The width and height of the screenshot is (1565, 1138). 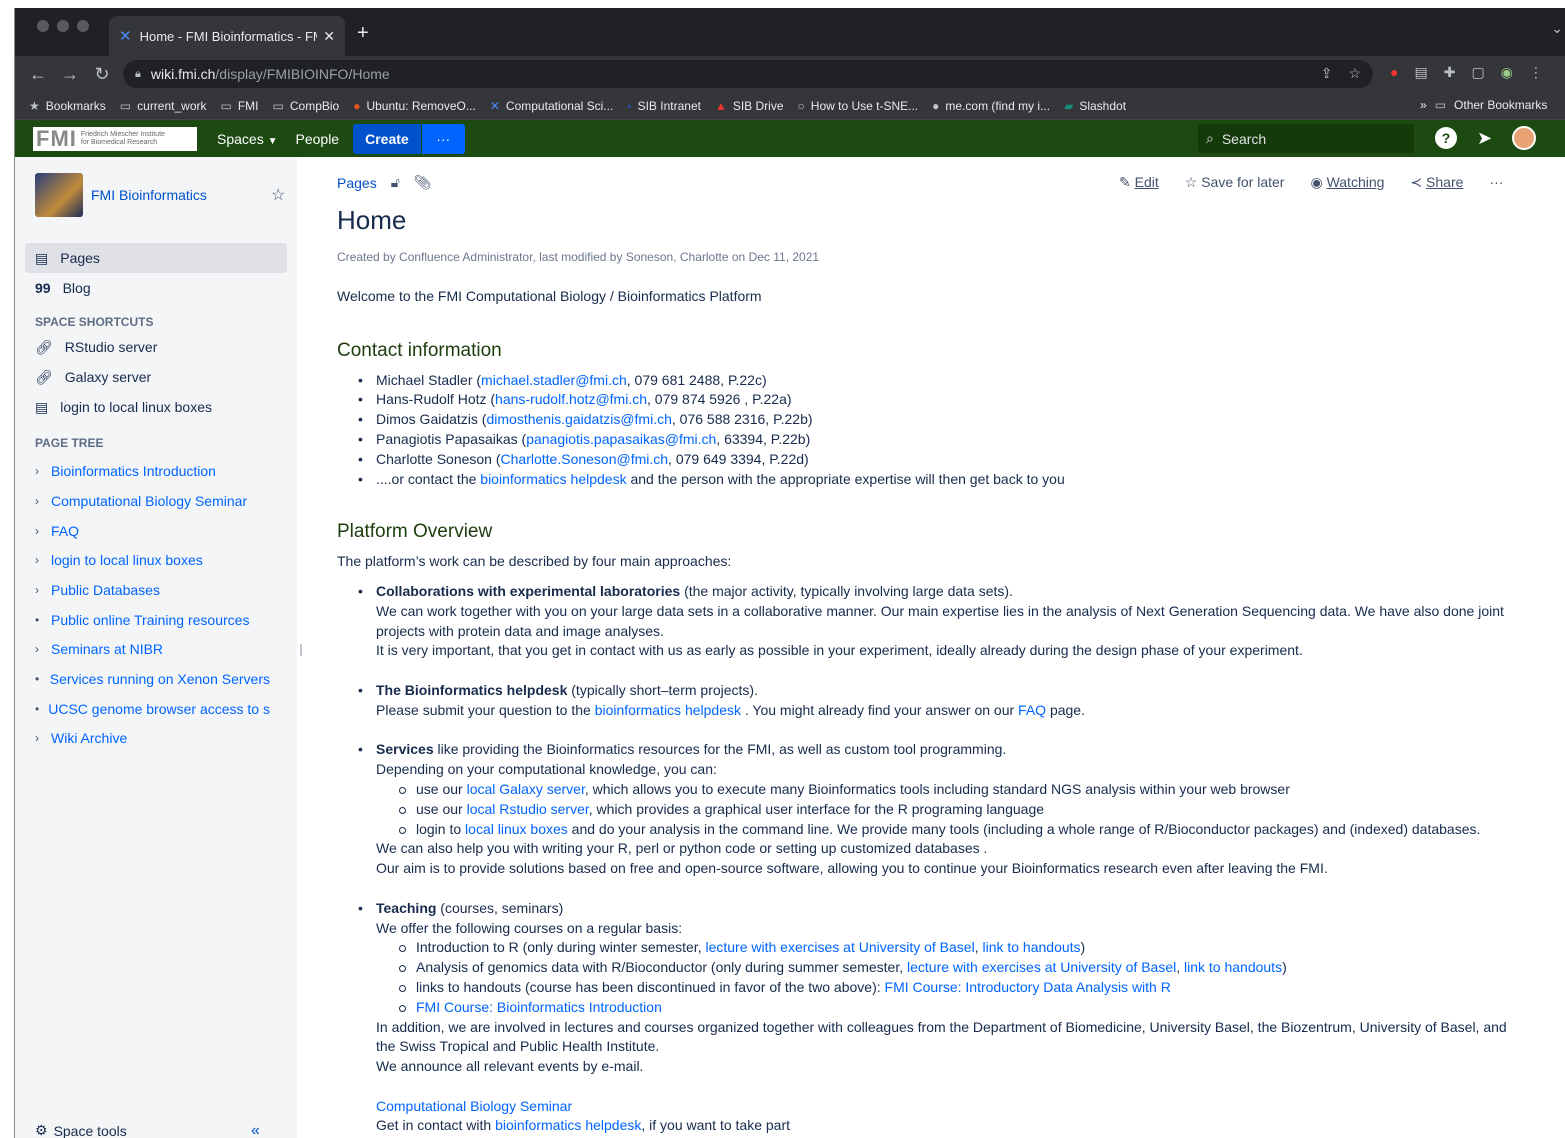 What do you see at coordinates (152, 649) in the screenshot?
I see `tree-item: › Seminars at NIBR` at bounding box center [152, 649].